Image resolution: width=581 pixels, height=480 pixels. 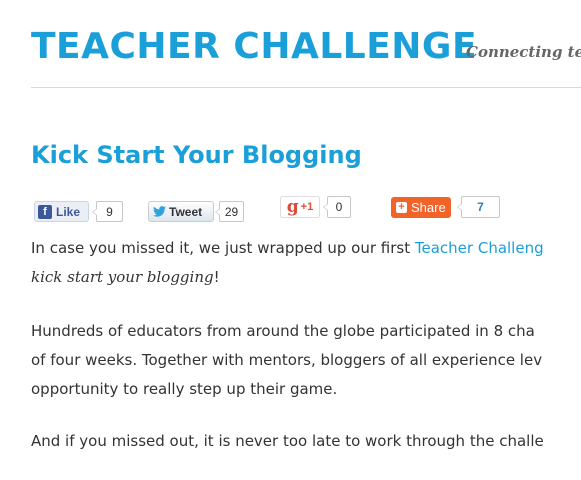 What do you see at coordinates (523, 52) in the screenshot?
I see `site-tagline: Connecting tea` at bounding box center [523, 52].